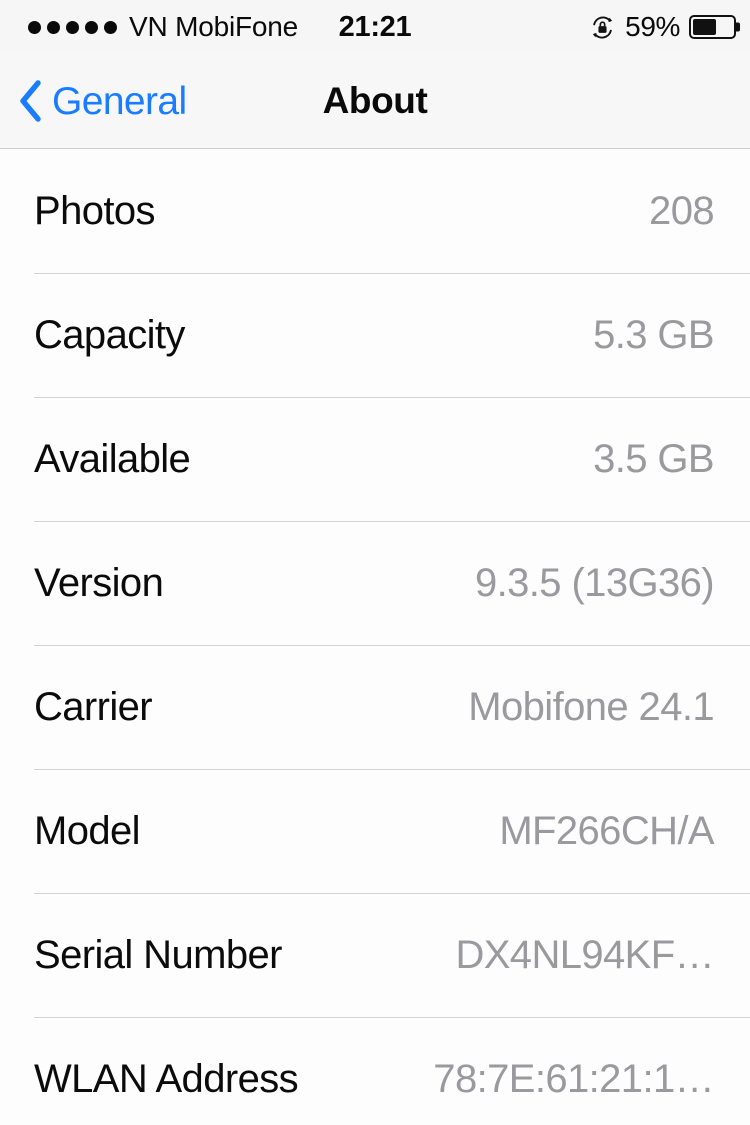 The image size is (750, 1125). What do you see at coordinates (602, 27) in the screenshot?
I see `rotation-lock-icon` at bounding box center [602, 27].